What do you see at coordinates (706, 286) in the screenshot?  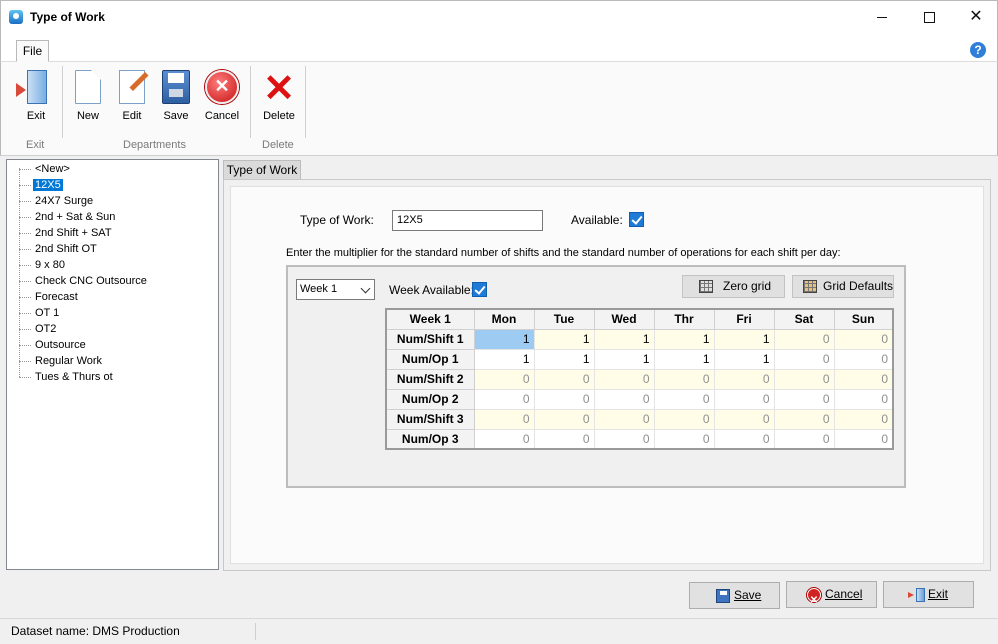 I see `grid-icon` at bounding box center [706, 286].